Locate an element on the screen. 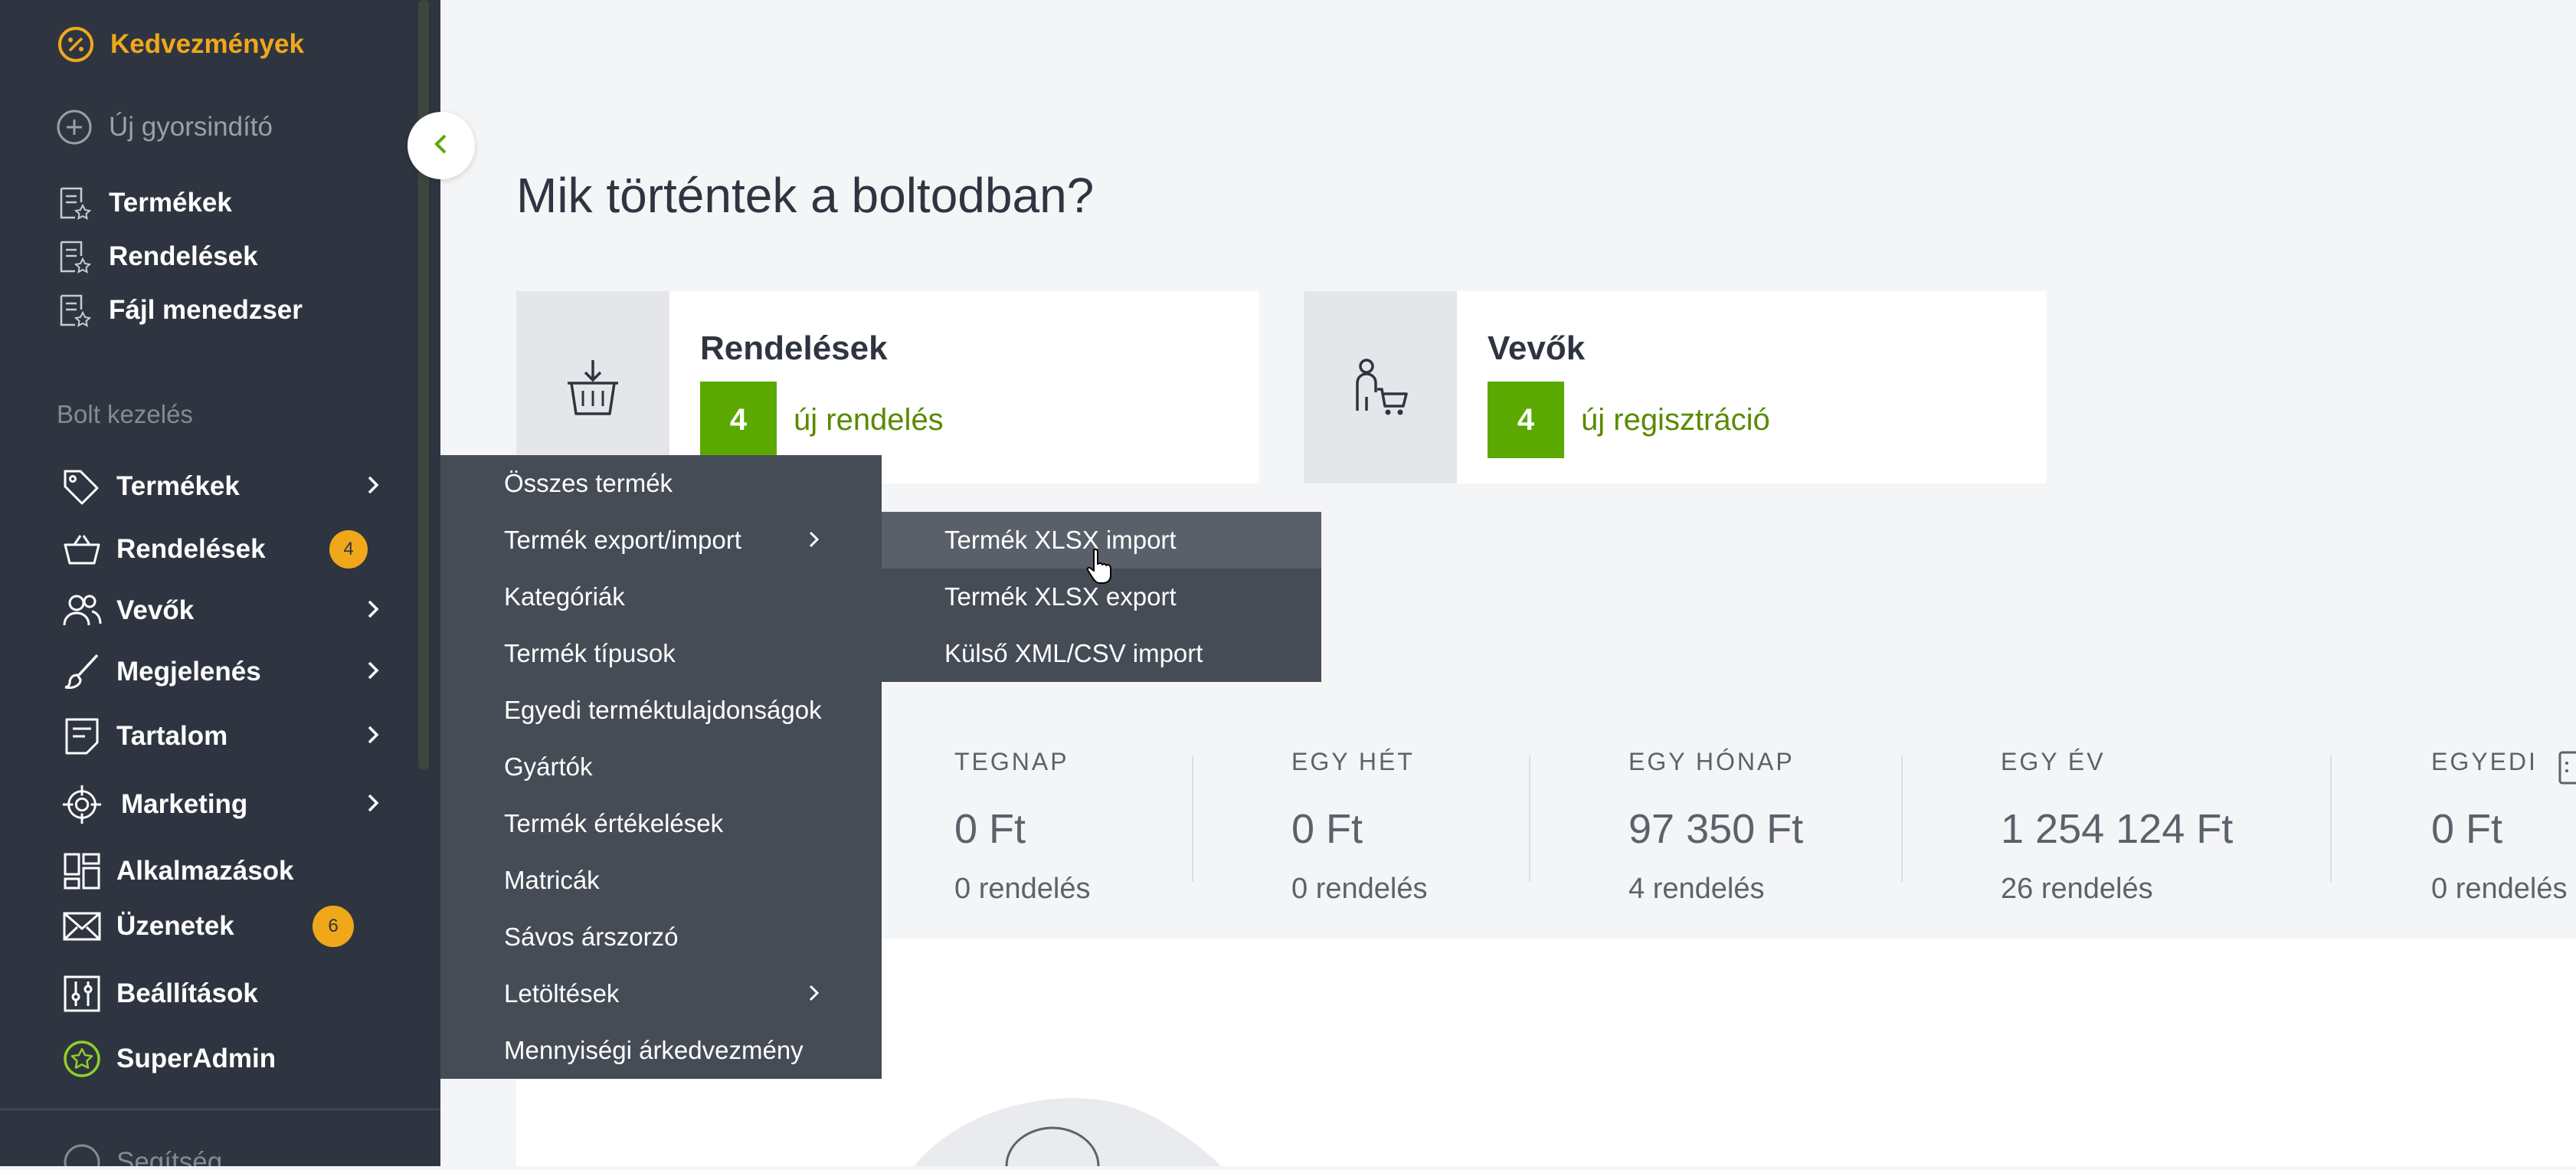  envelope-icon is located at coordinates (82, 926).